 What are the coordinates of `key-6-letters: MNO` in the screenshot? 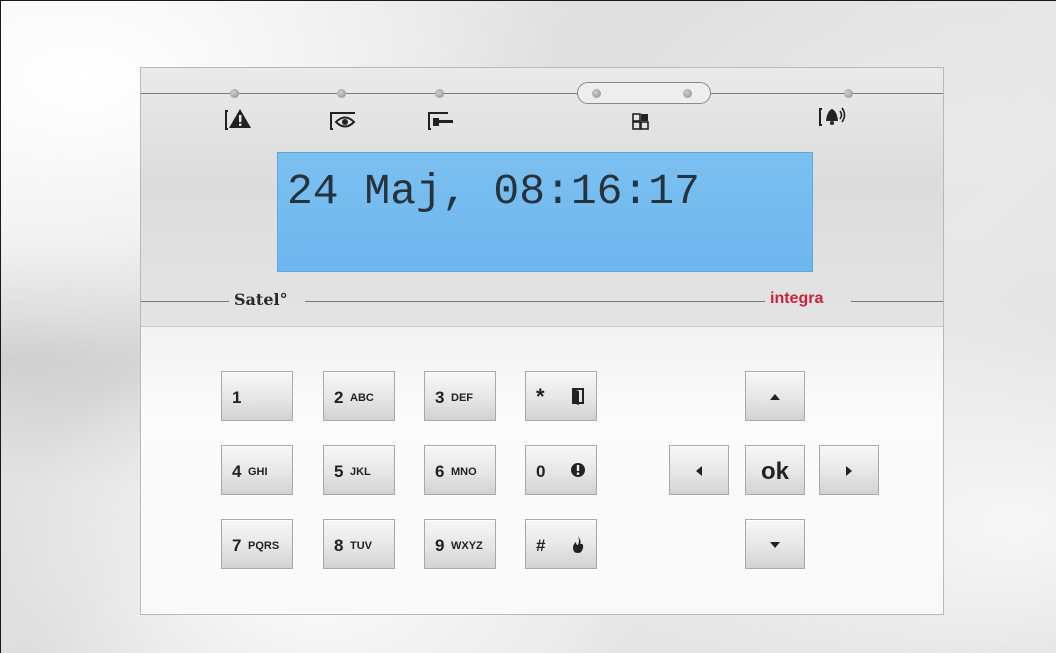 It's located at (464, 472).